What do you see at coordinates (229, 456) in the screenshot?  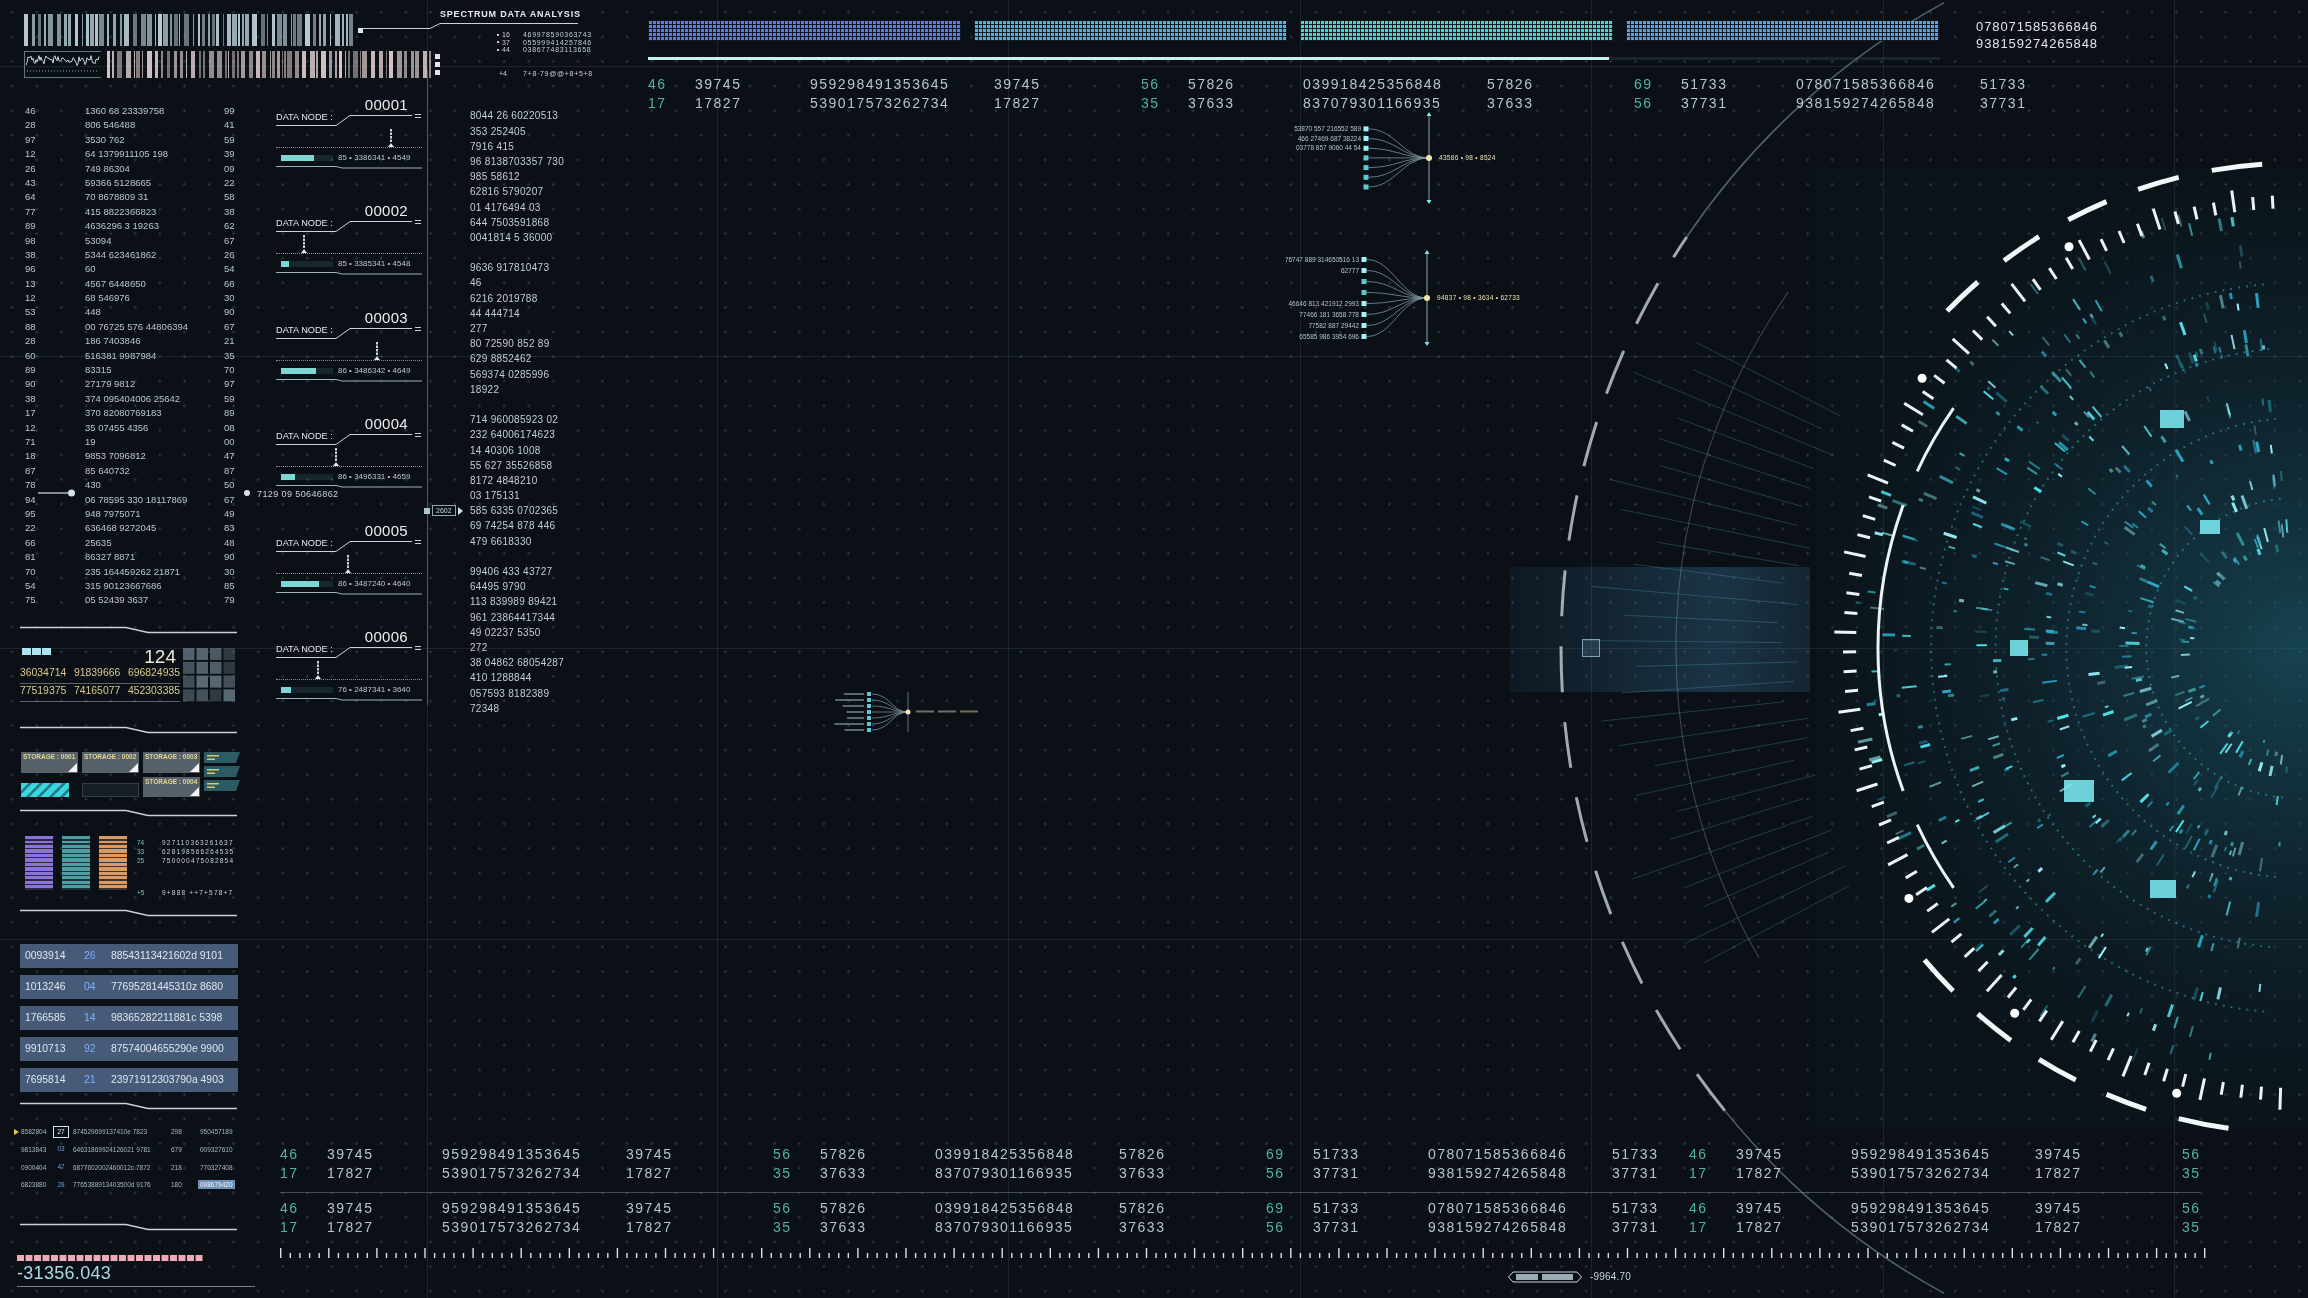 I see `row-code: 47` at bounding box center [229, 456].